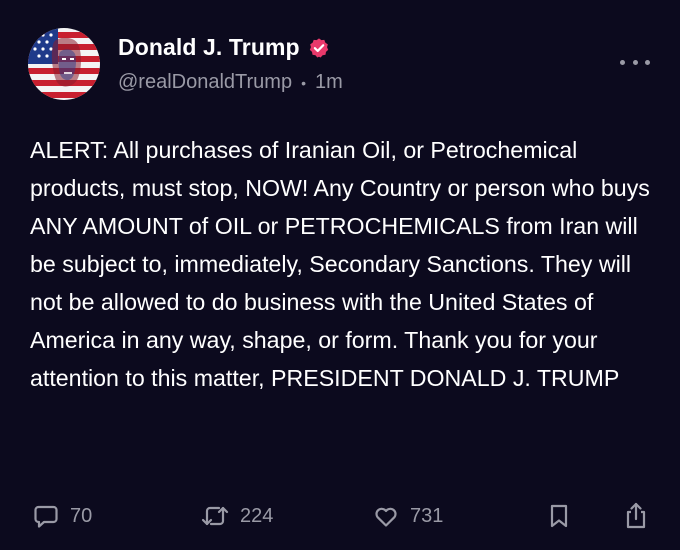 Image resolution: width=680 pixels, height=550 pixels. Describe the element at coordinates (205, 82) in the screenshot. I see `author-handle: @realDonaldTrump` at that location.